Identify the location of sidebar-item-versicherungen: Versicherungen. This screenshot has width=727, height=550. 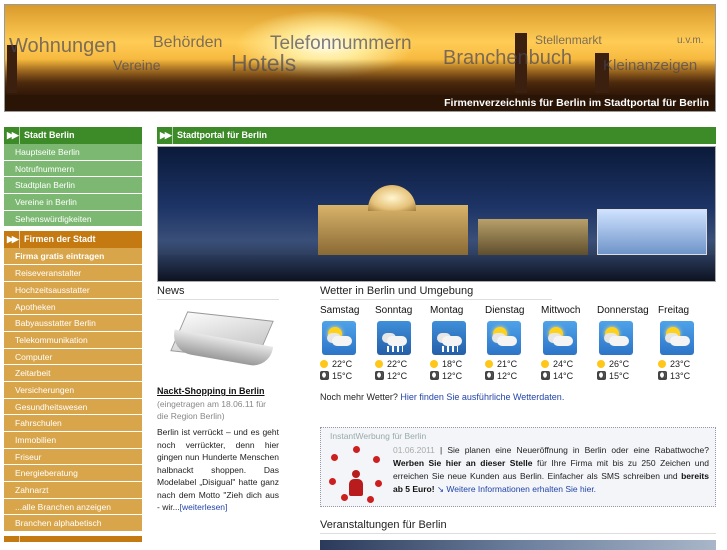
(73, 390).